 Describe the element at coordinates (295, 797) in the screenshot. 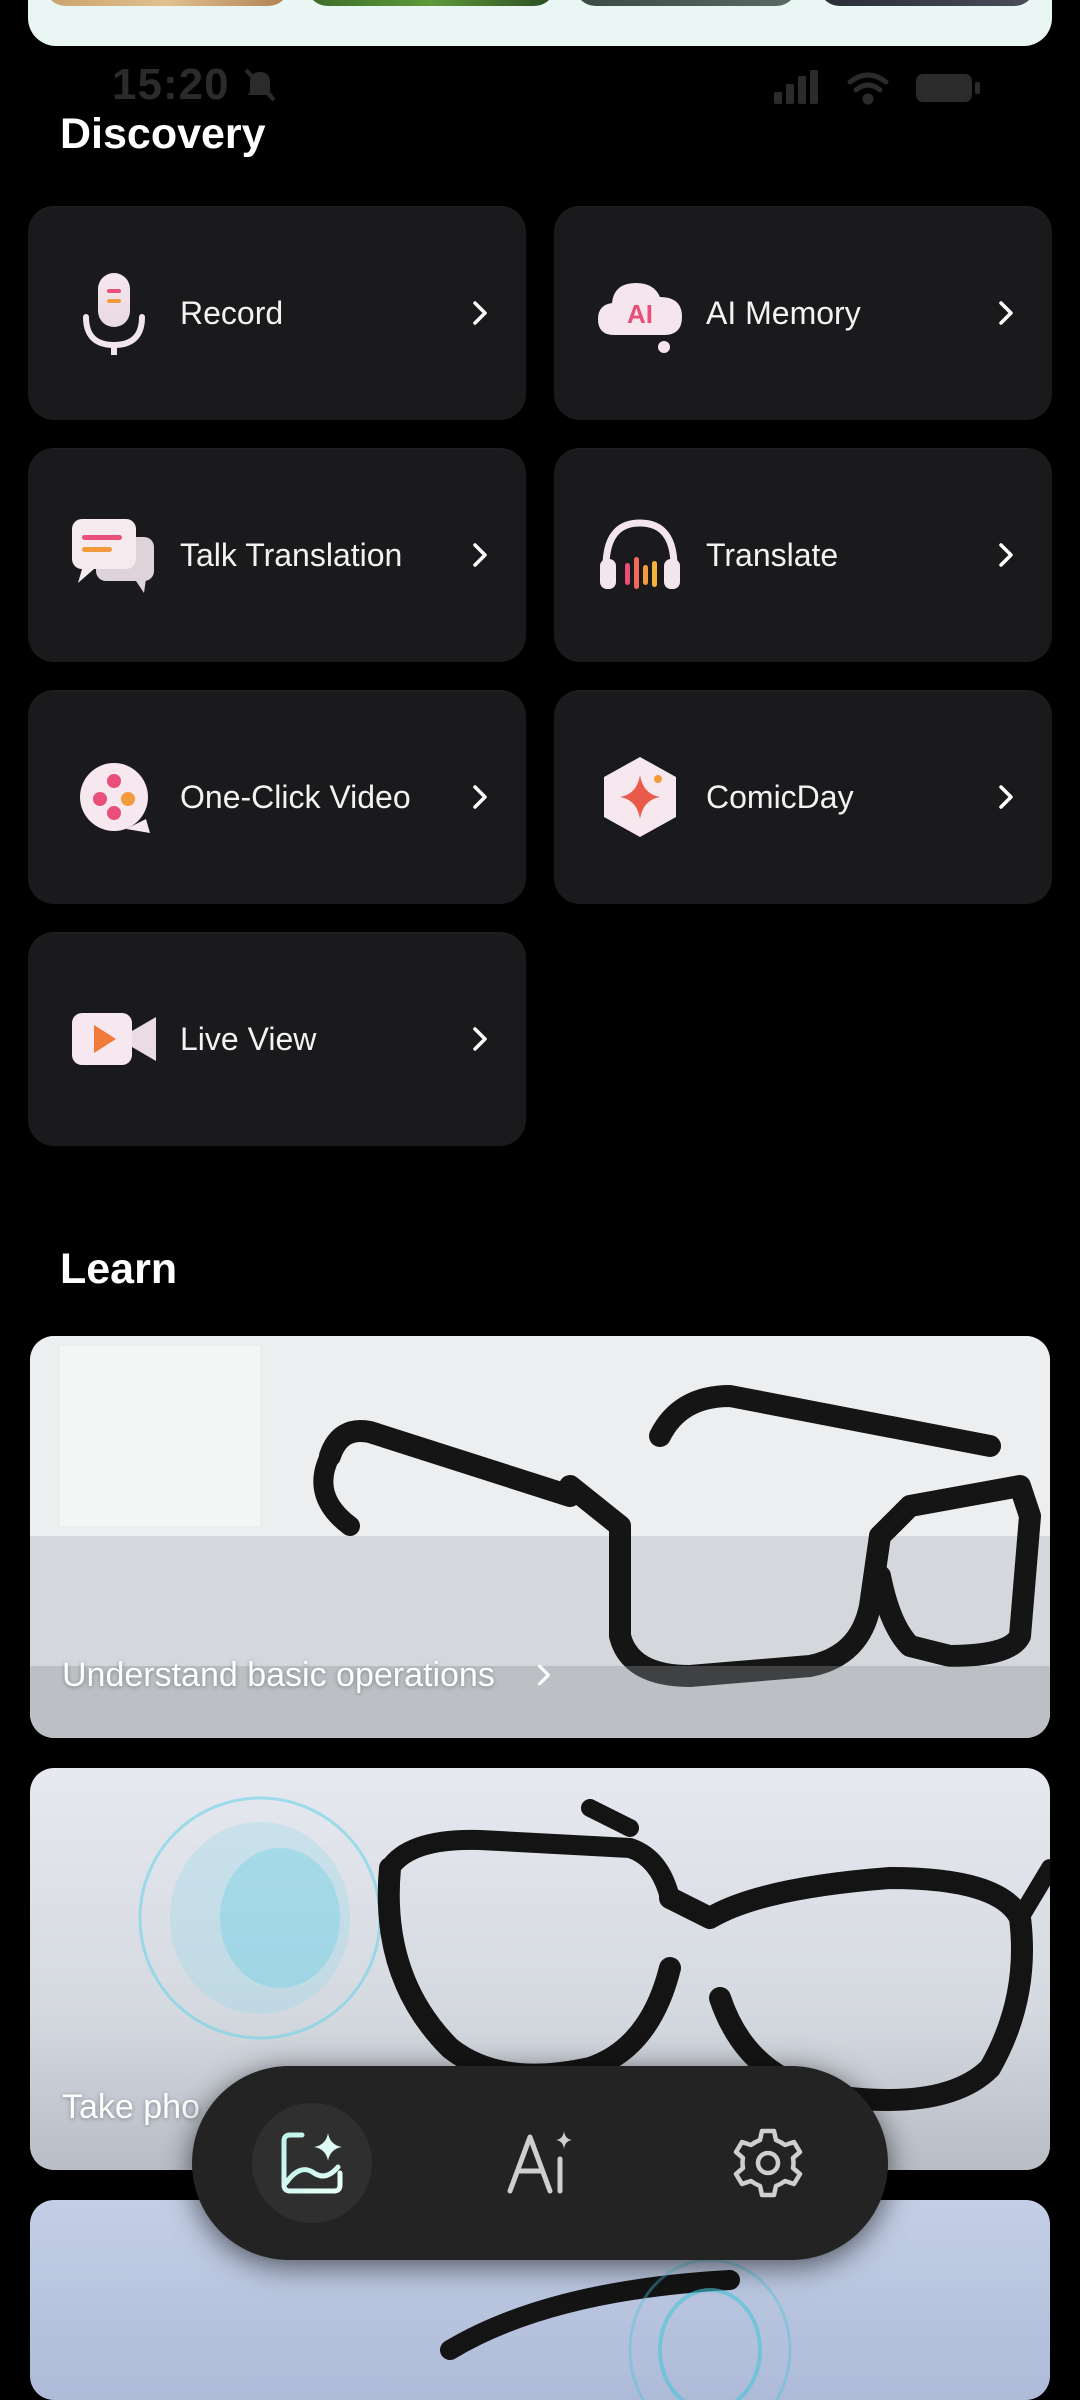

I see `discovery-item-label: One-Click Video` at that location.